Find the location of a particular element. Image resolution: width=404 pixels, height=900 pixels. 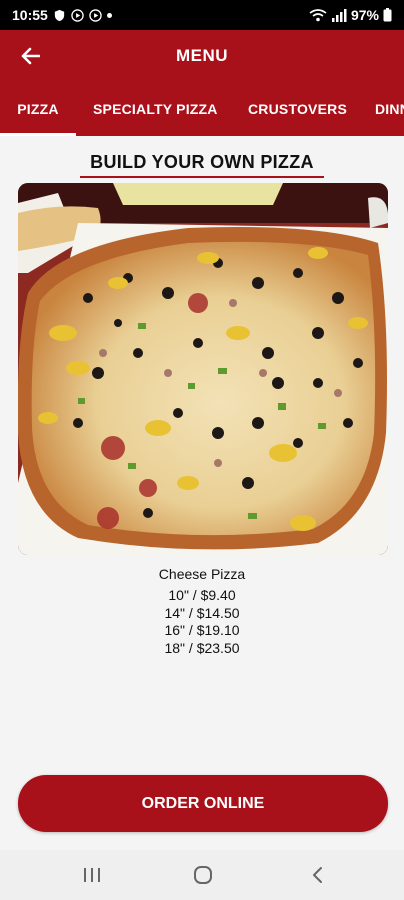

price-16in: 16" / $19.10 is located at coordinates (202, 630).